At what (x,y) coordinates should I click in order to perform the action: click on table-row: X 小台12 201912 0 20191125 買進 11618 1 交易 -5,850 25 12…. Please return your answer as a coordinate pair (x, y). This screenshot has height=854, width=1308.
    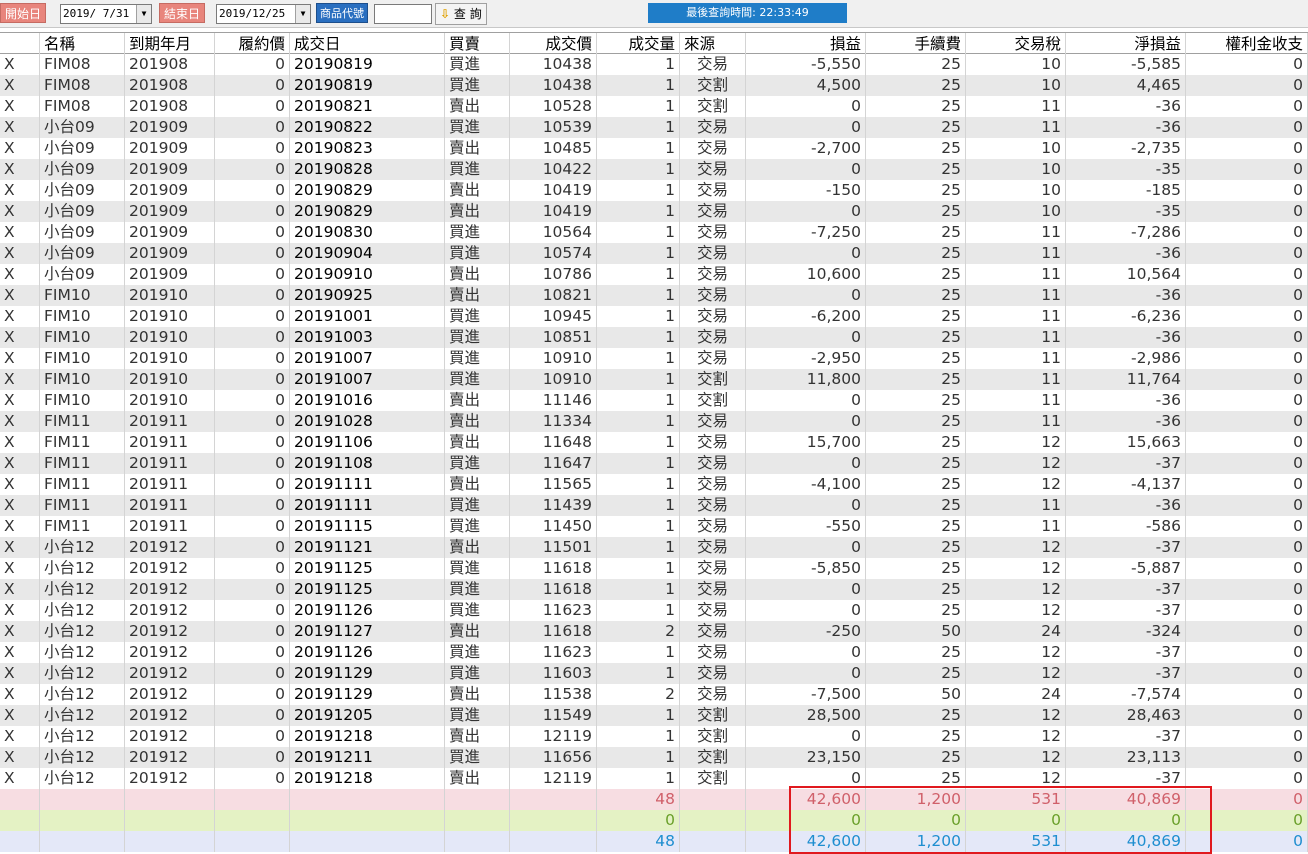
    Looking at the image, I should click on (654, 568).